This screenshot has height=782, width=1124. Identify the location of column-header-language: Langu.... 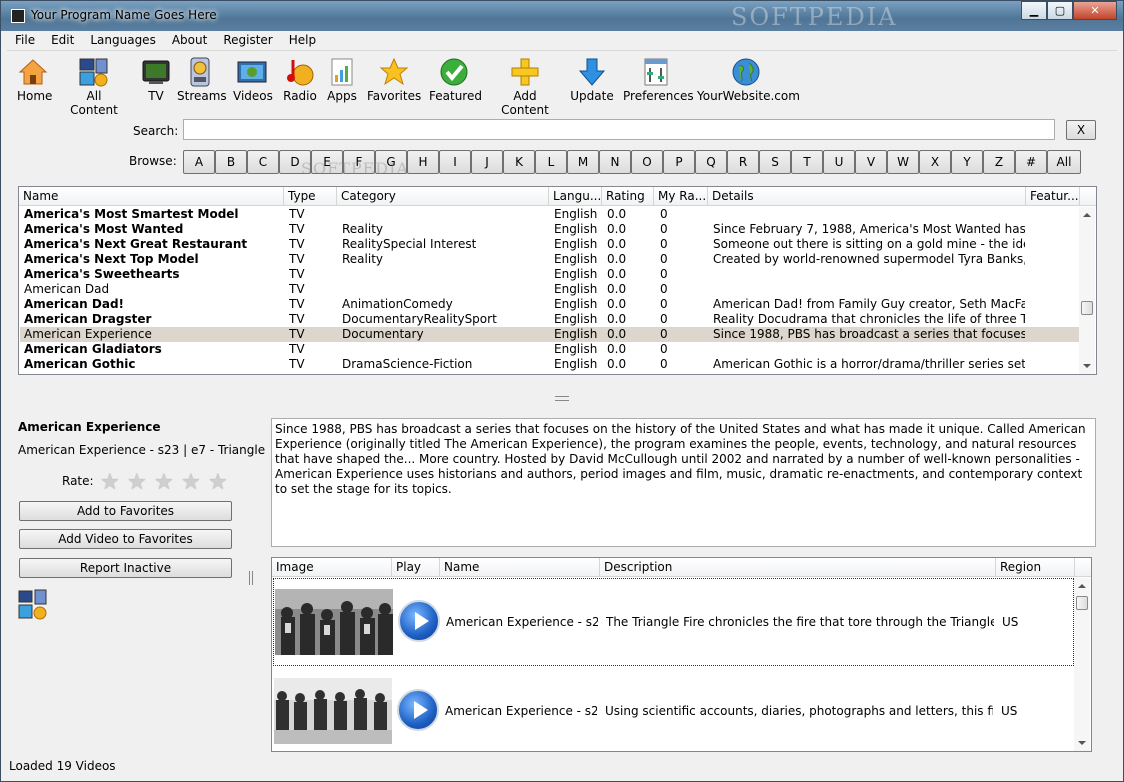
(577, 196).